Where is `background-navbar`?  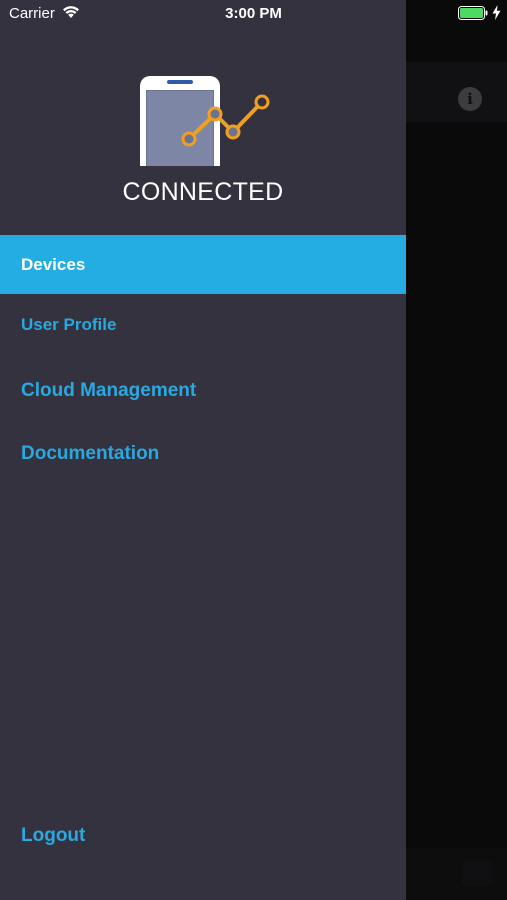 background-navbar is located at coordinates (456, 92).